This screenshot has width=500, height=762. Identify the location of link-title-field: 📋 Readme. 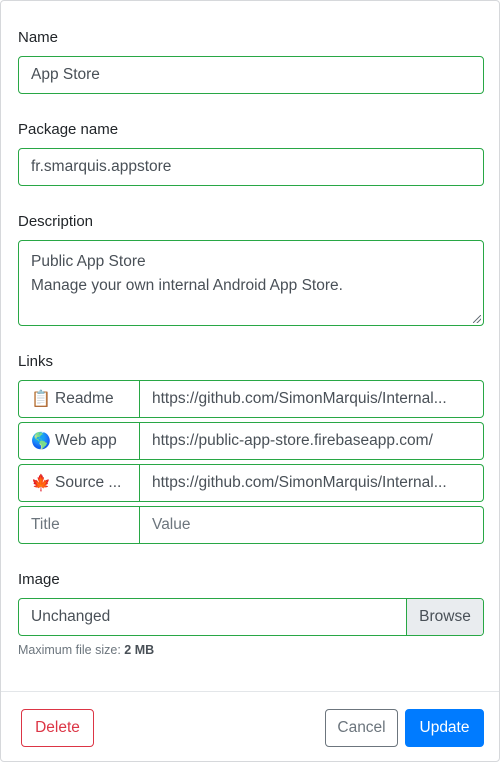
(79, 399).